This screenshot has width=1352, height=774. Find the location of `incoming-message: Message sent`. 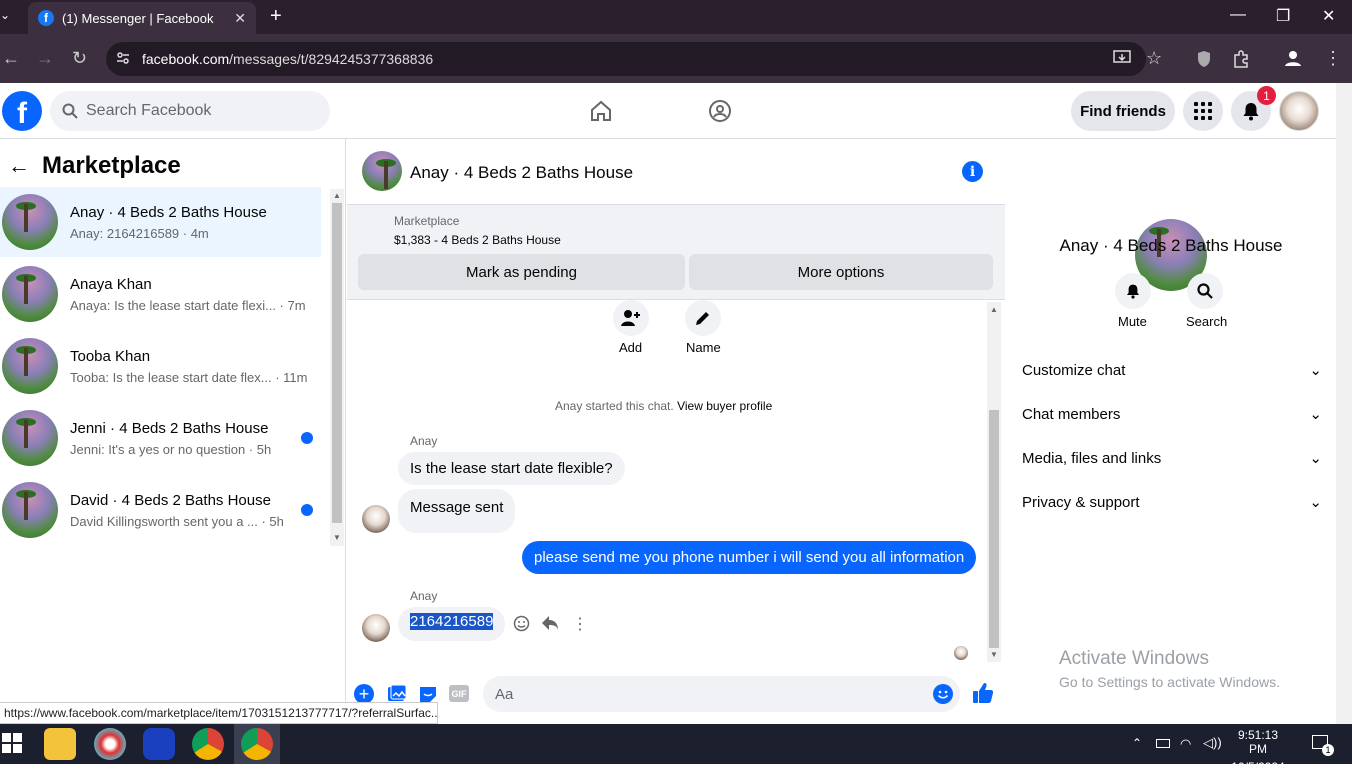

incoming-message: Message sent is located at coordinates (457, 511).